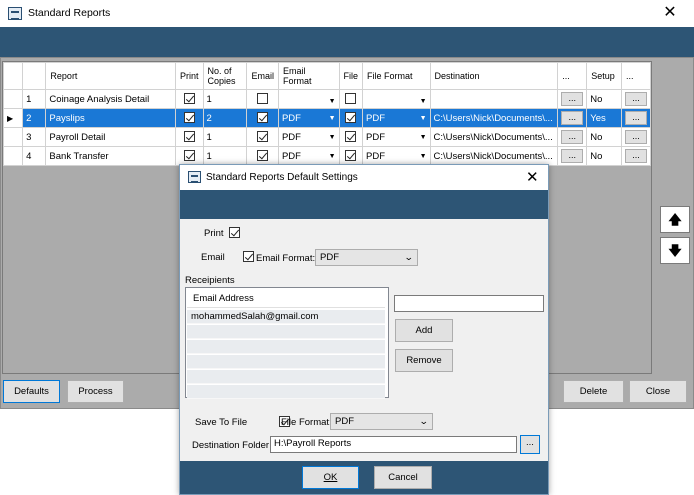 The image size is (694, 495). Describe the element at coordinates (31, 391) in the screenshot. I see `defaults-button: Defaults` at that location.